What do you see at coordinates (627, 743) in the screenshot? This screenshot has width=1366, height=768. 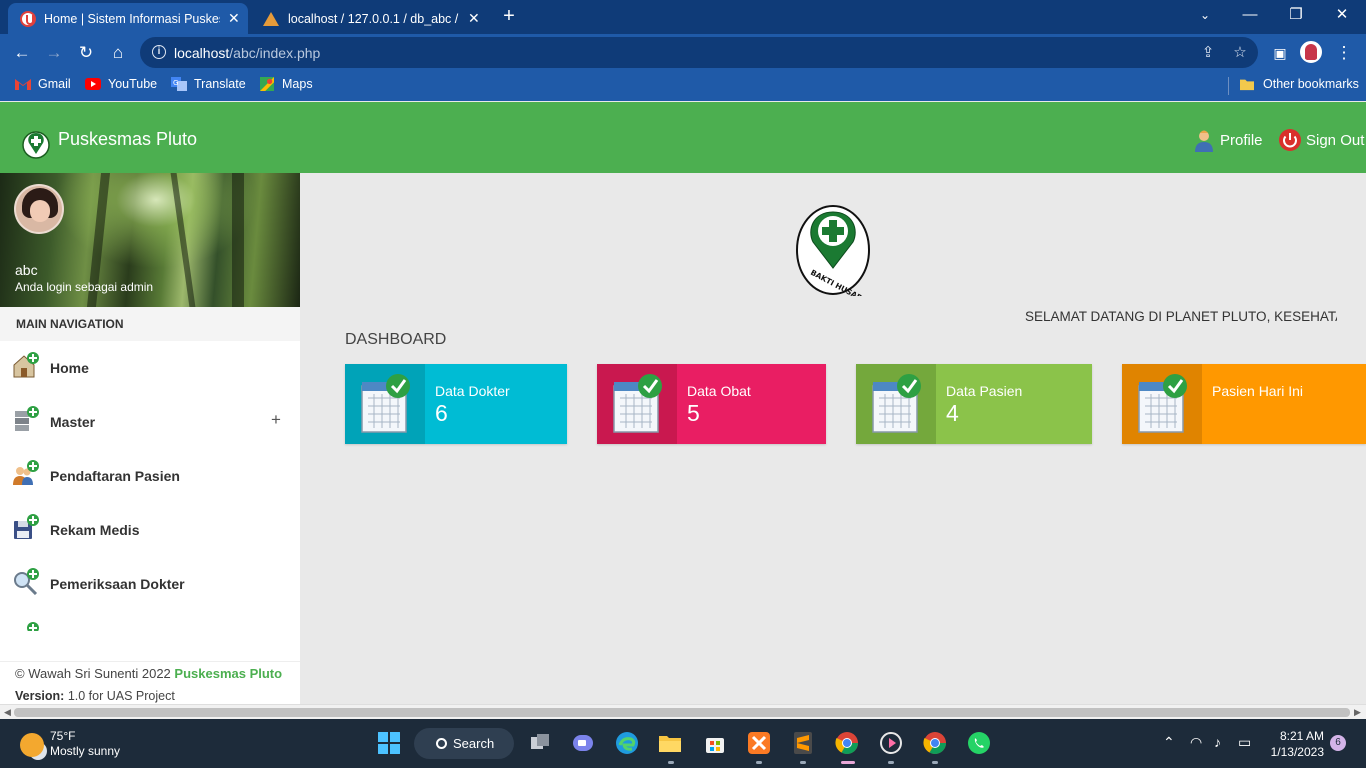 I see `edge-icon` at bounding box center [627, 743].